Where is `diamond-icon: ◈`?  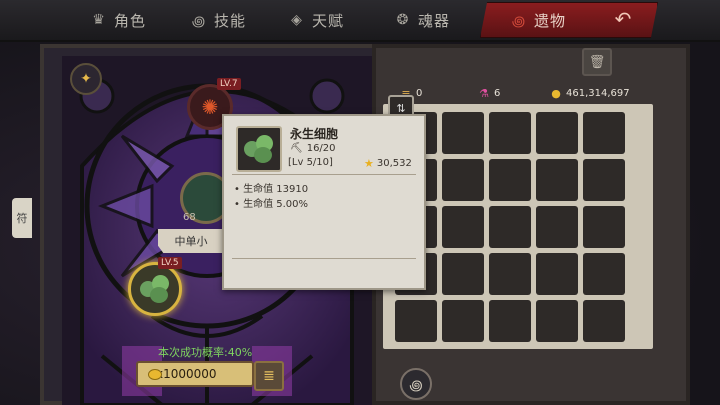 diamond-icon: ◈ is located at coordinates (297, 20).